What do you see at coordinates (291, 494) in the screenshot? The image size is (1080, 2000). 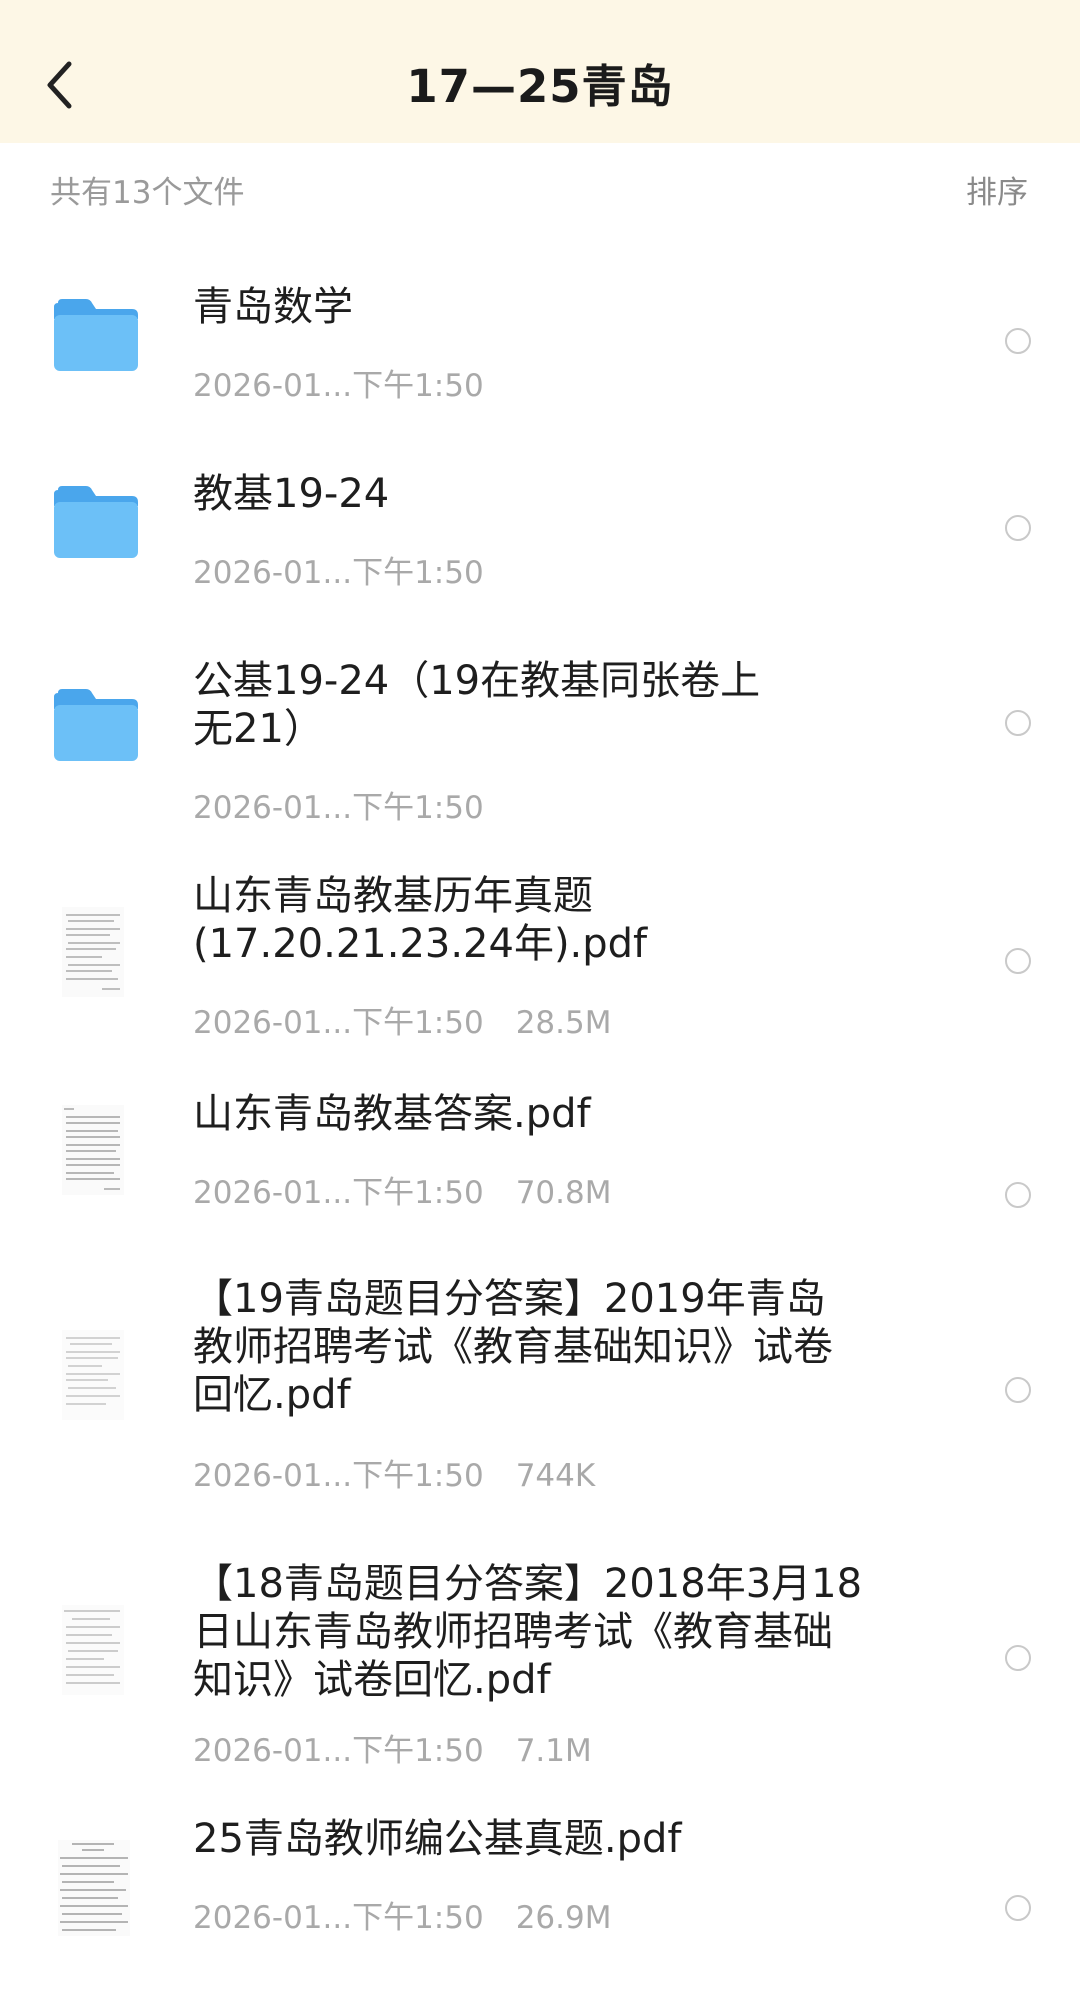 I see `file-name: 教基19-24` at bounding box center [291, 494].